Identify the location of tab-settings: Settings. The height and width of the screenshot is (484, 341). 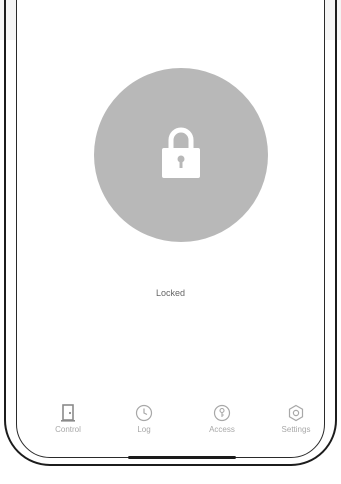
(296, 424).